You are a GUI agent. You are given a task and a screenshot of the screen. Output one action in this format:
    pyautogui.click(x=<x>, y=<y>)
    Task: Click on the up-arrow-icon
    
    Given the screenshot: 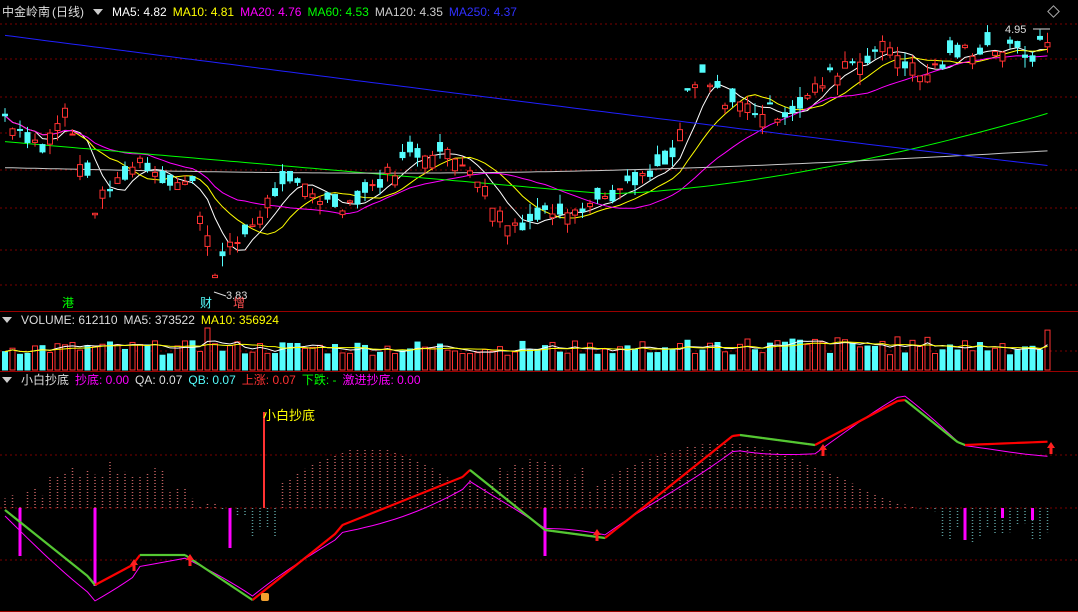 What is the action you would take?
    pyautogui.click(x=597, y=535)
    